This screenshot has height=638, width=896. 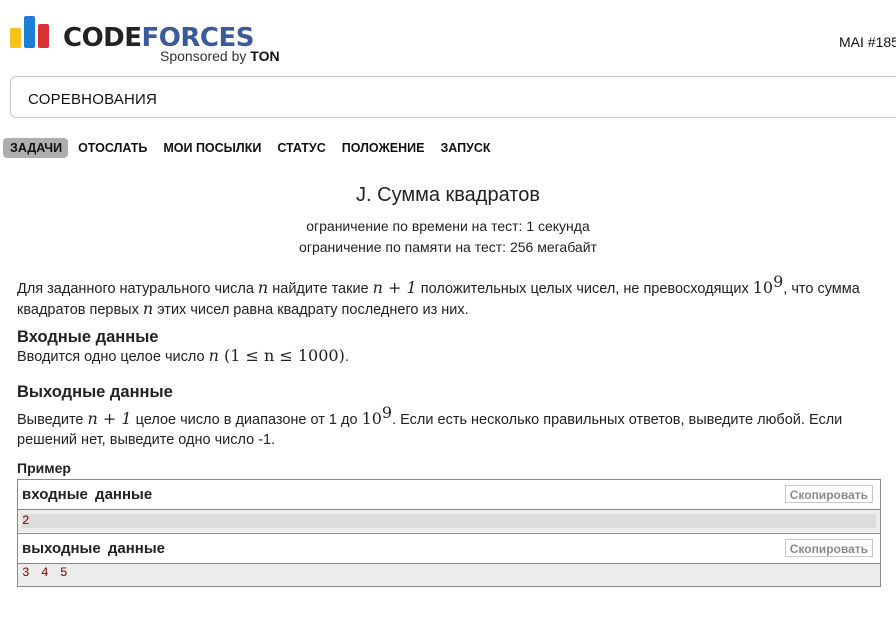 I want to click on sample-input-body: 2, so click(x=449, y=521).